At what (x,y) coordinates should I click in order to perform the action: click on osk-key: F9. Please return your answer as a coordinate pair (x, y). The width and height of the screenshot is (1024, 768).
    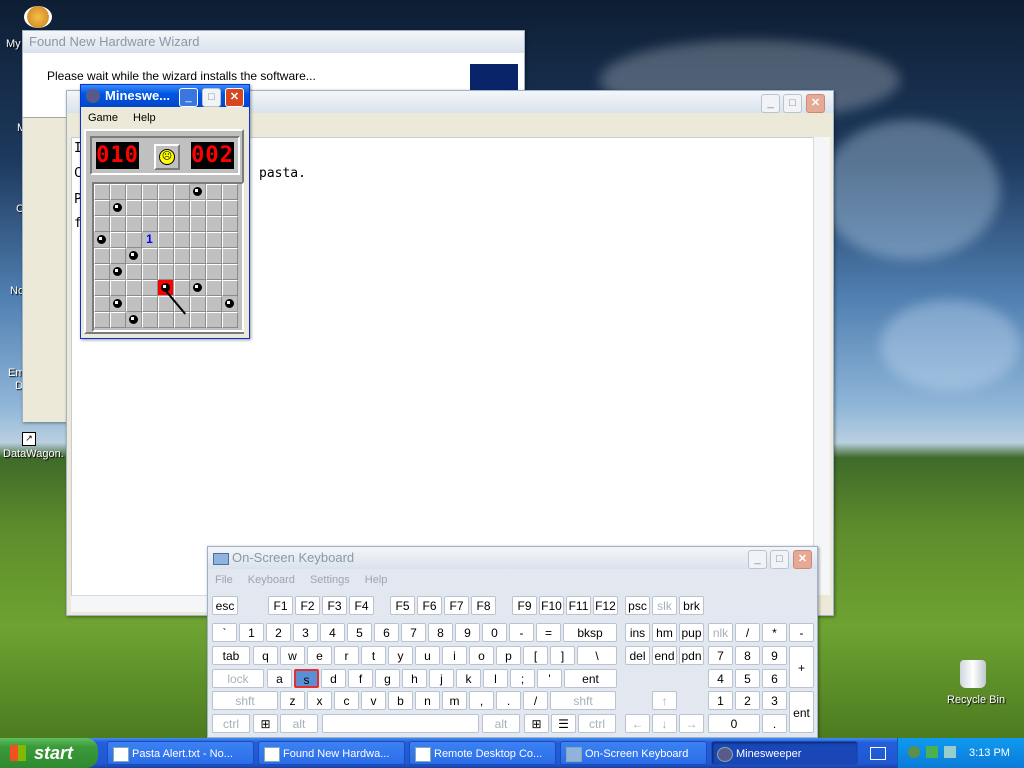
    Looking at the image, I should click on (524, 605).